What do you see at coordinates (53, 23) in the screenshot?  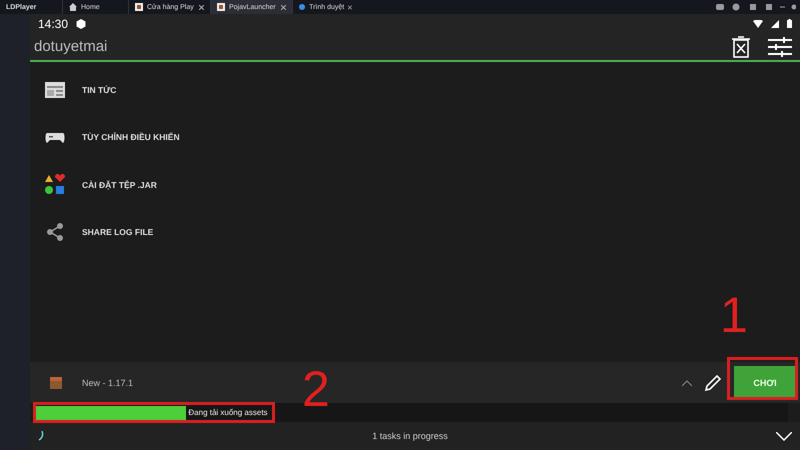 I see `clock-time: 14:30` at bounding box center [53, 23].